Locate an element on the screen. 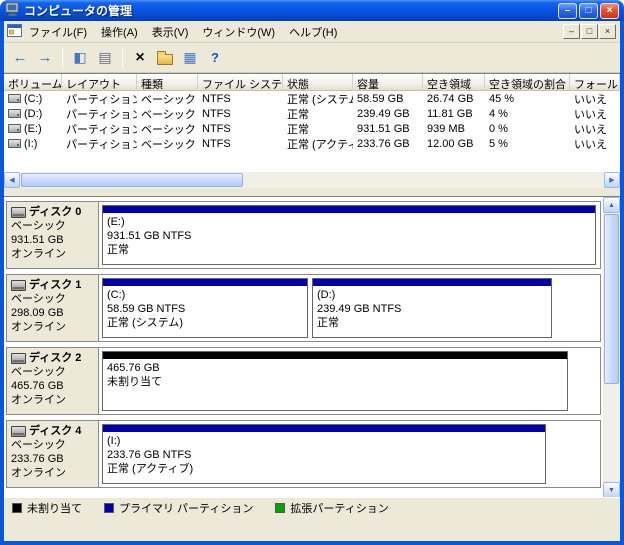 The height and width of the screenshot is (545, 624). cell-text: 239.49 GB is located at coordinates (383, 113).